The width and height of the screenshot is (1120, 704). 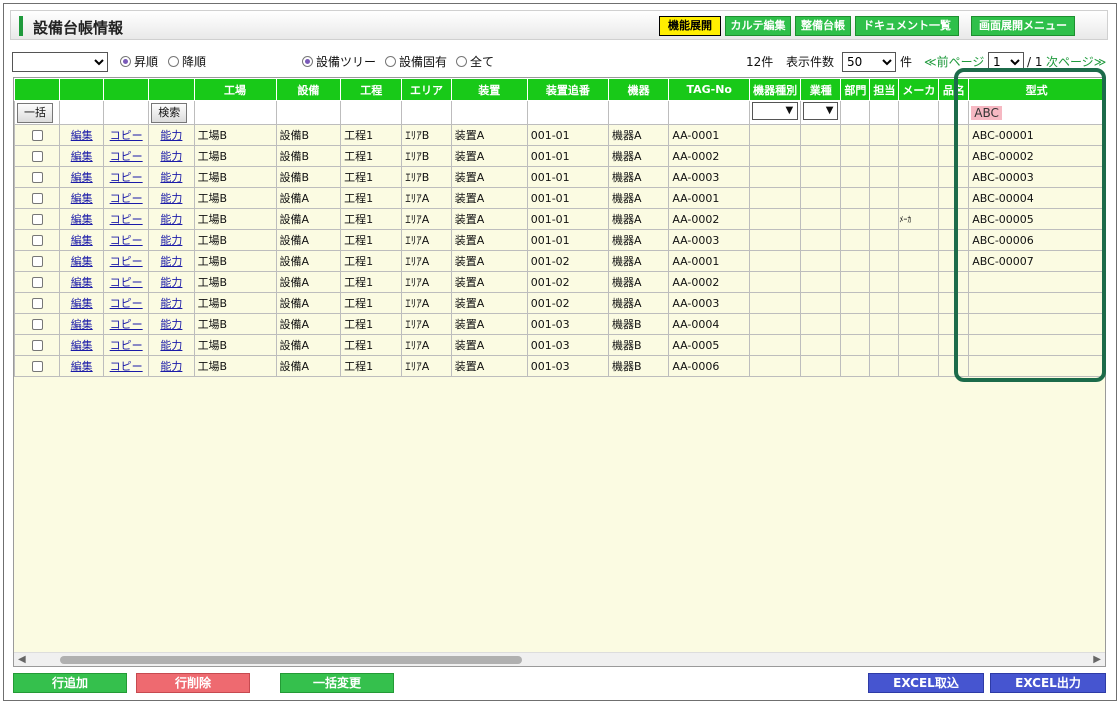 I want to click on column-header: 型式, so click(x=1036, y=89).